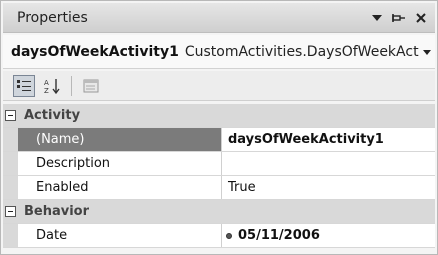 The width and height of the screenshot is (438, 255). Describe the element at coordinates (399, 18) in the screenshot. I see `pin-icon` at that location.